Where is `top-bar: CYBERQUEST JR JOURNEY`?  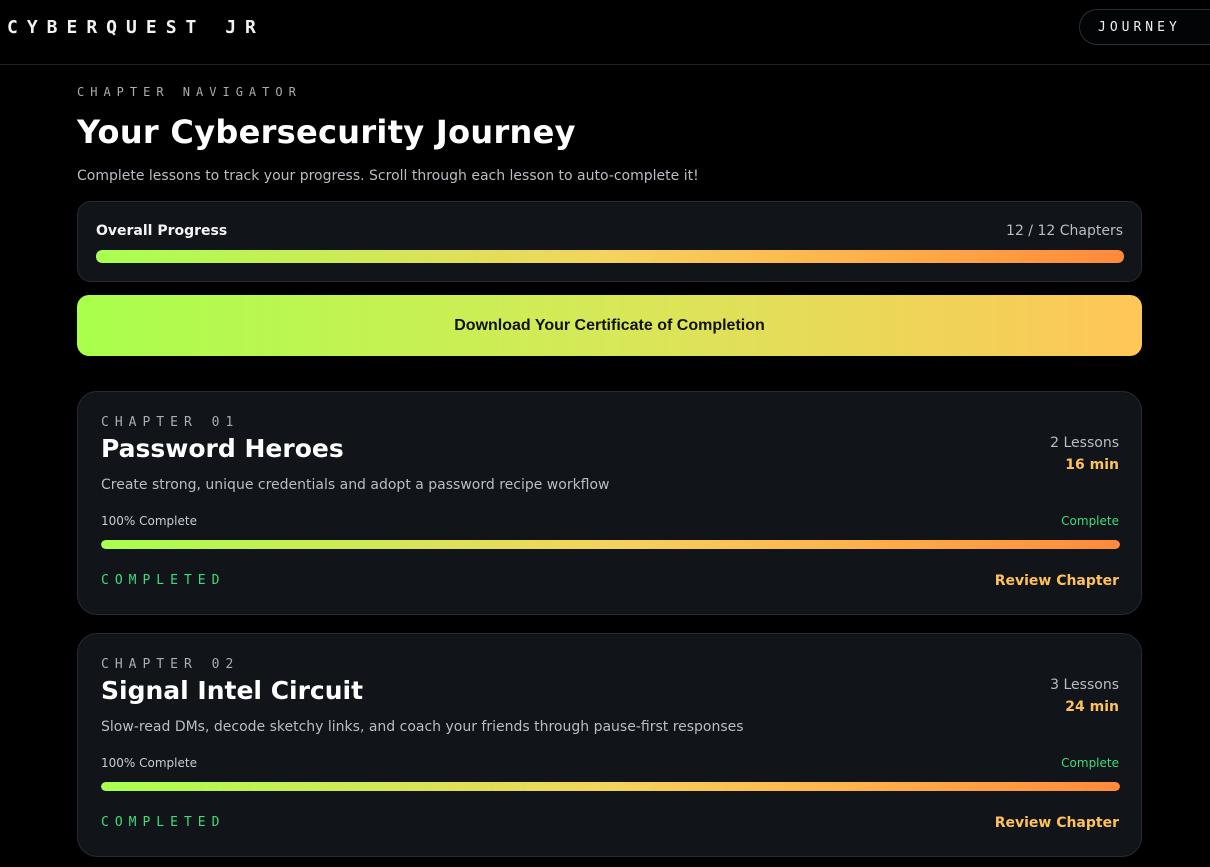 top-bar: CYBERQUEST JR JOURNEY is located at coordinates (605, 32).